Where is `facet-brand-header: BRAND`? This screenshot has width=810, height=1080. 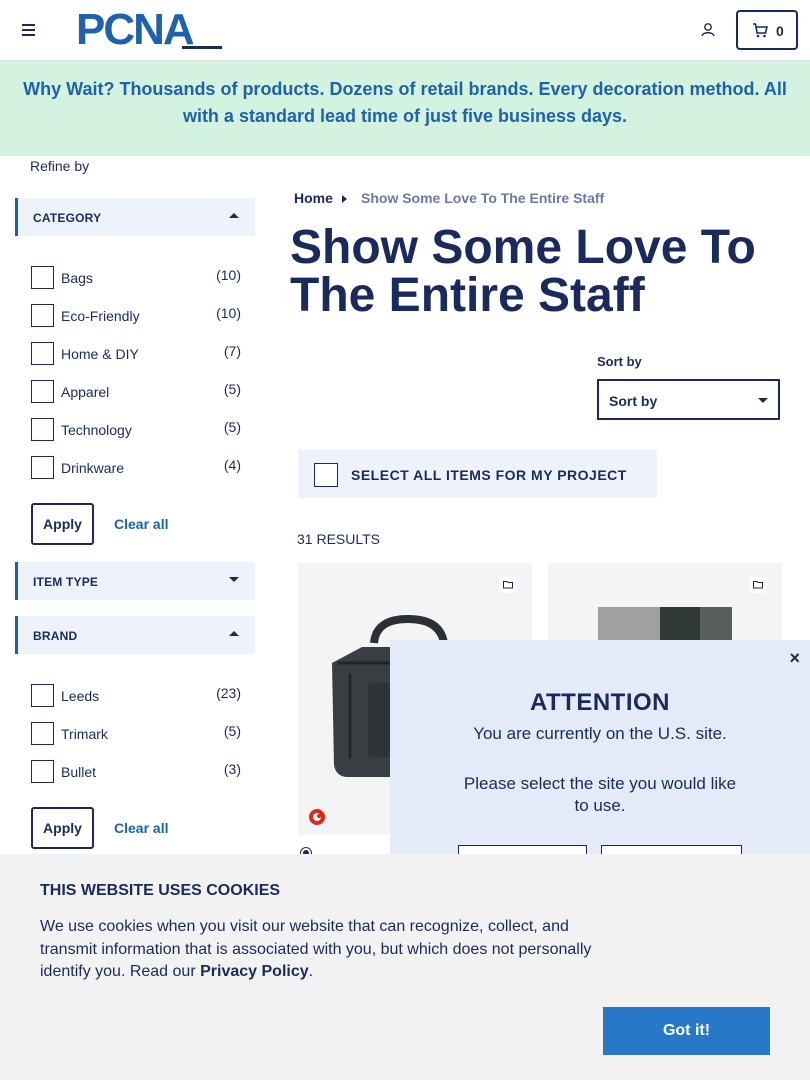 facet-brand-header: BRAND is located at coordinates (135, 635).